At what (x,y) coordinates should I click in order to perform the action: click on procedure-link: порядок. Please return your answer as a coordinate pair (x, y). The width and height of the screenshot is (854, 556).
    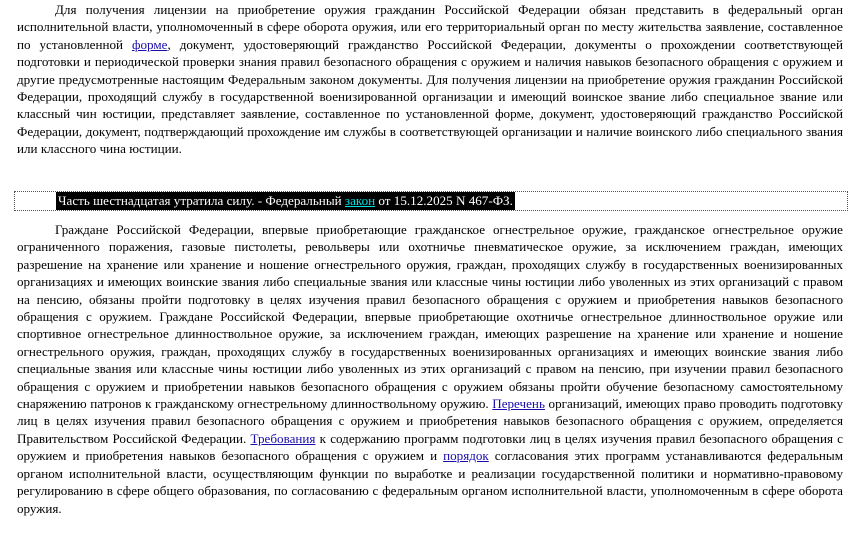
    Looking at the image, I should click on (466, 455).